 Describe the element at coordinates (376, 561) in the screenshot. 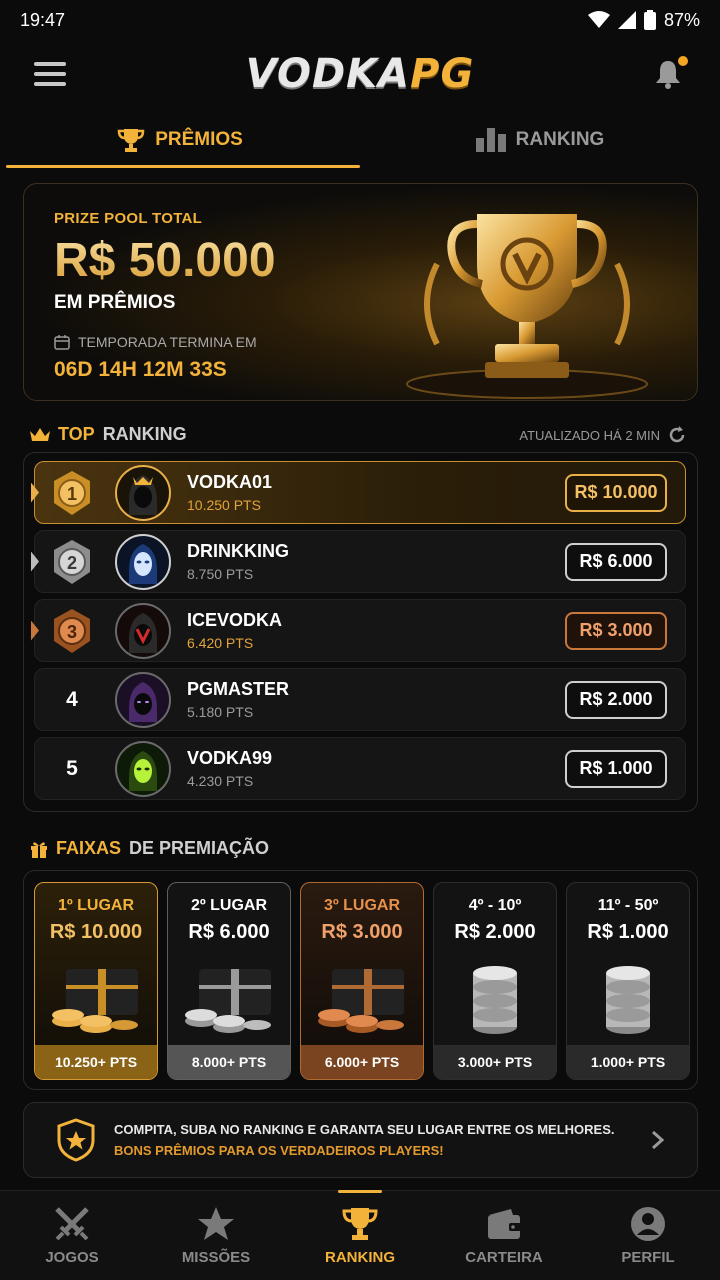

I see `player-info: DRINKKING 8.750 PTS` at that location.